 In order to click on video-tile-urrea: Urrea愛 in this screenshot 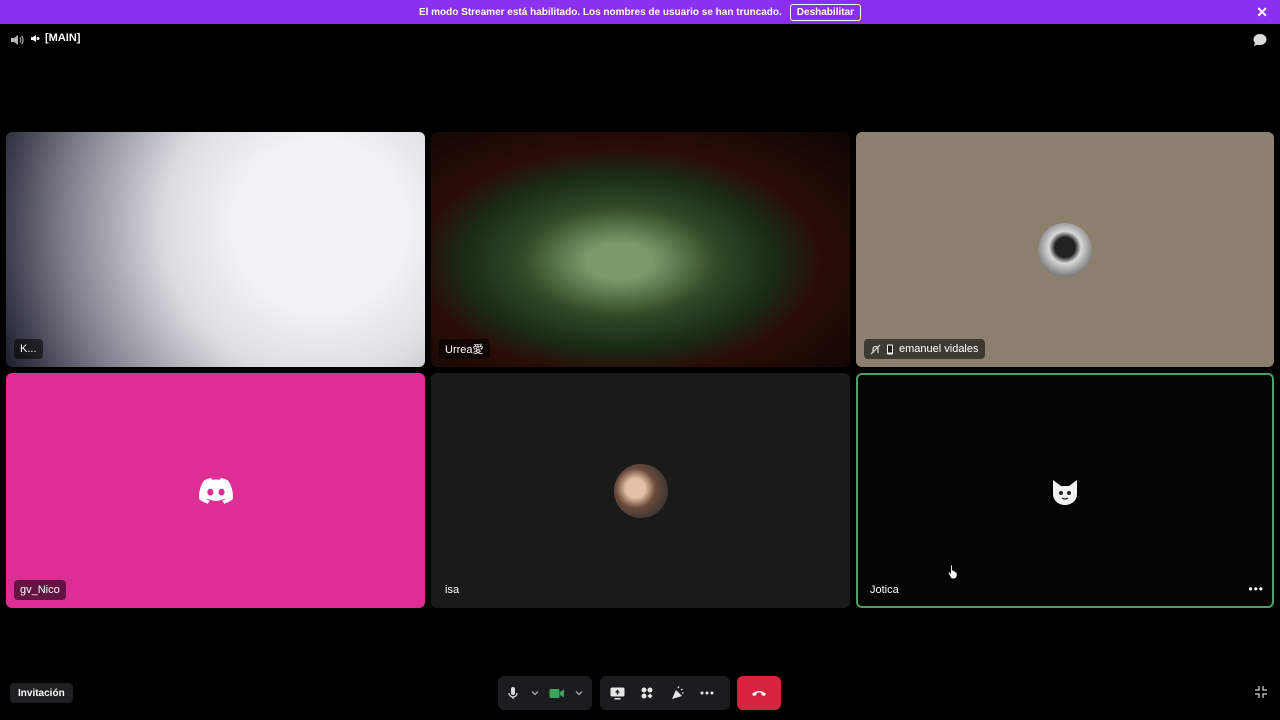, I will do `click(640, 249)`.